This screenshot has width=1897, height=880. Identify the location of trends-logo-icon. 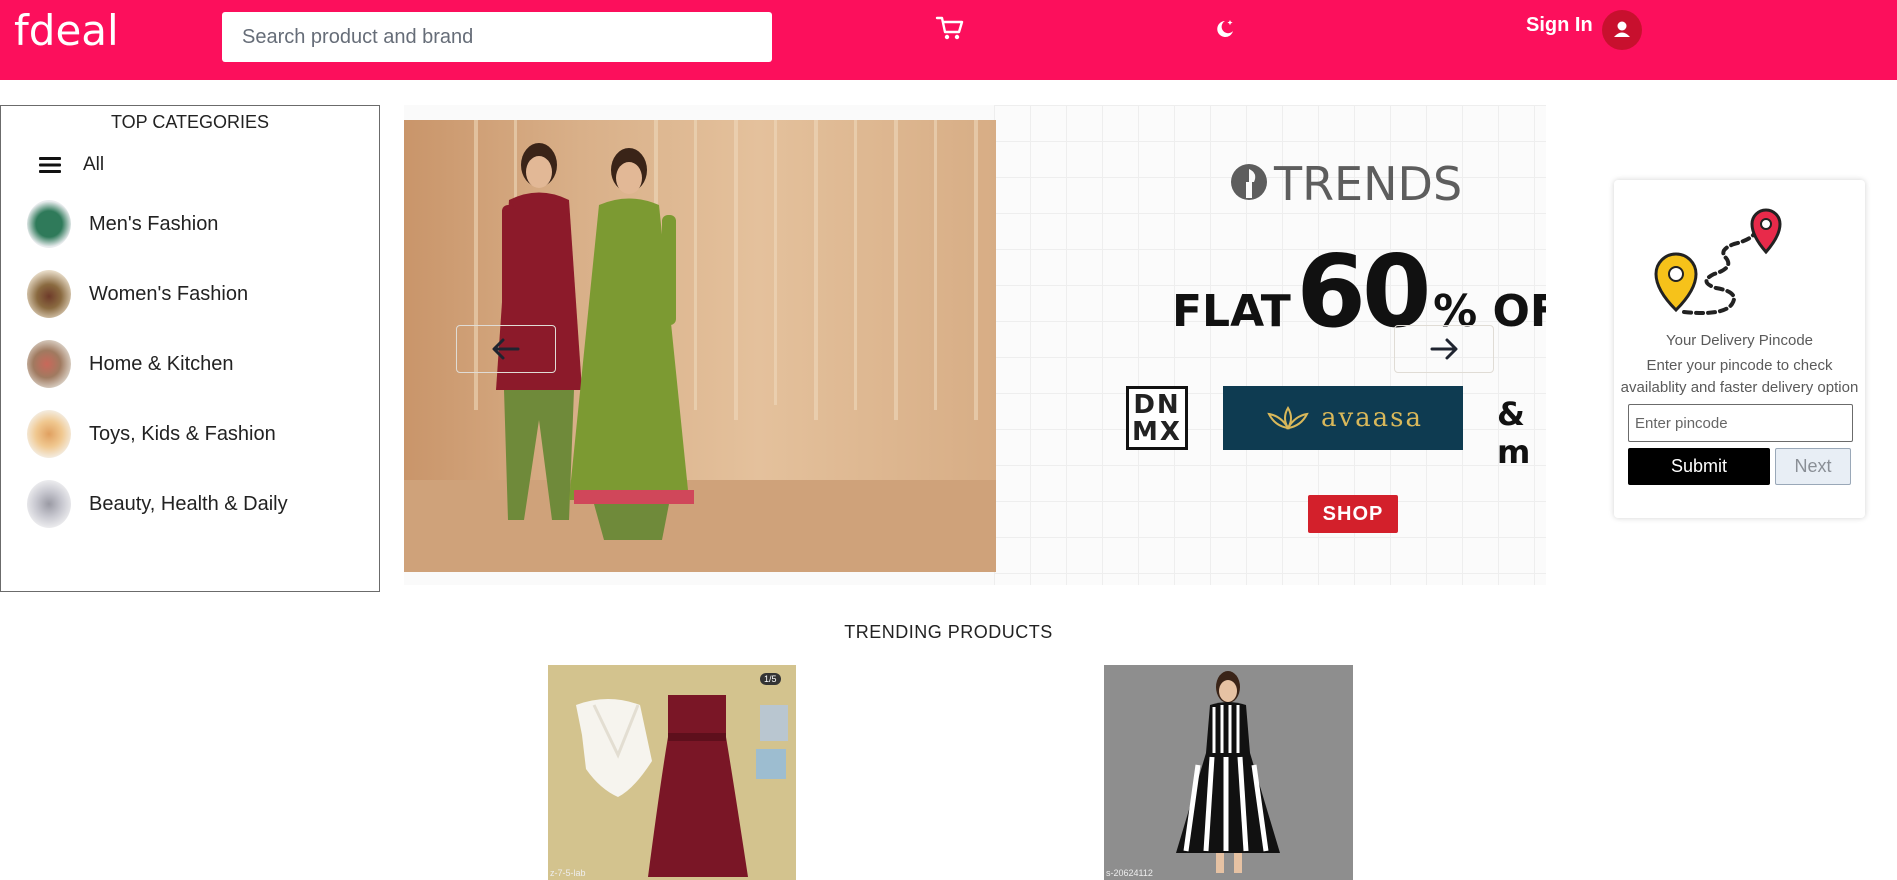
(1249, 182).